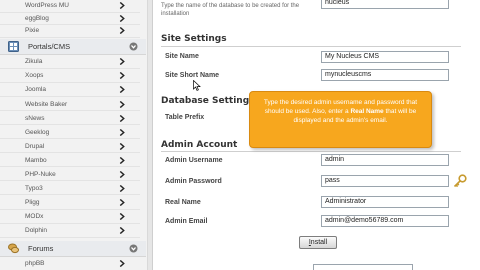 This screenshot has height=270, width=480. What do you see at coordinates (192, 75) in the screenshot?
I see `site-short-name-label: Site Short Name` at bounding box center [192, 75].